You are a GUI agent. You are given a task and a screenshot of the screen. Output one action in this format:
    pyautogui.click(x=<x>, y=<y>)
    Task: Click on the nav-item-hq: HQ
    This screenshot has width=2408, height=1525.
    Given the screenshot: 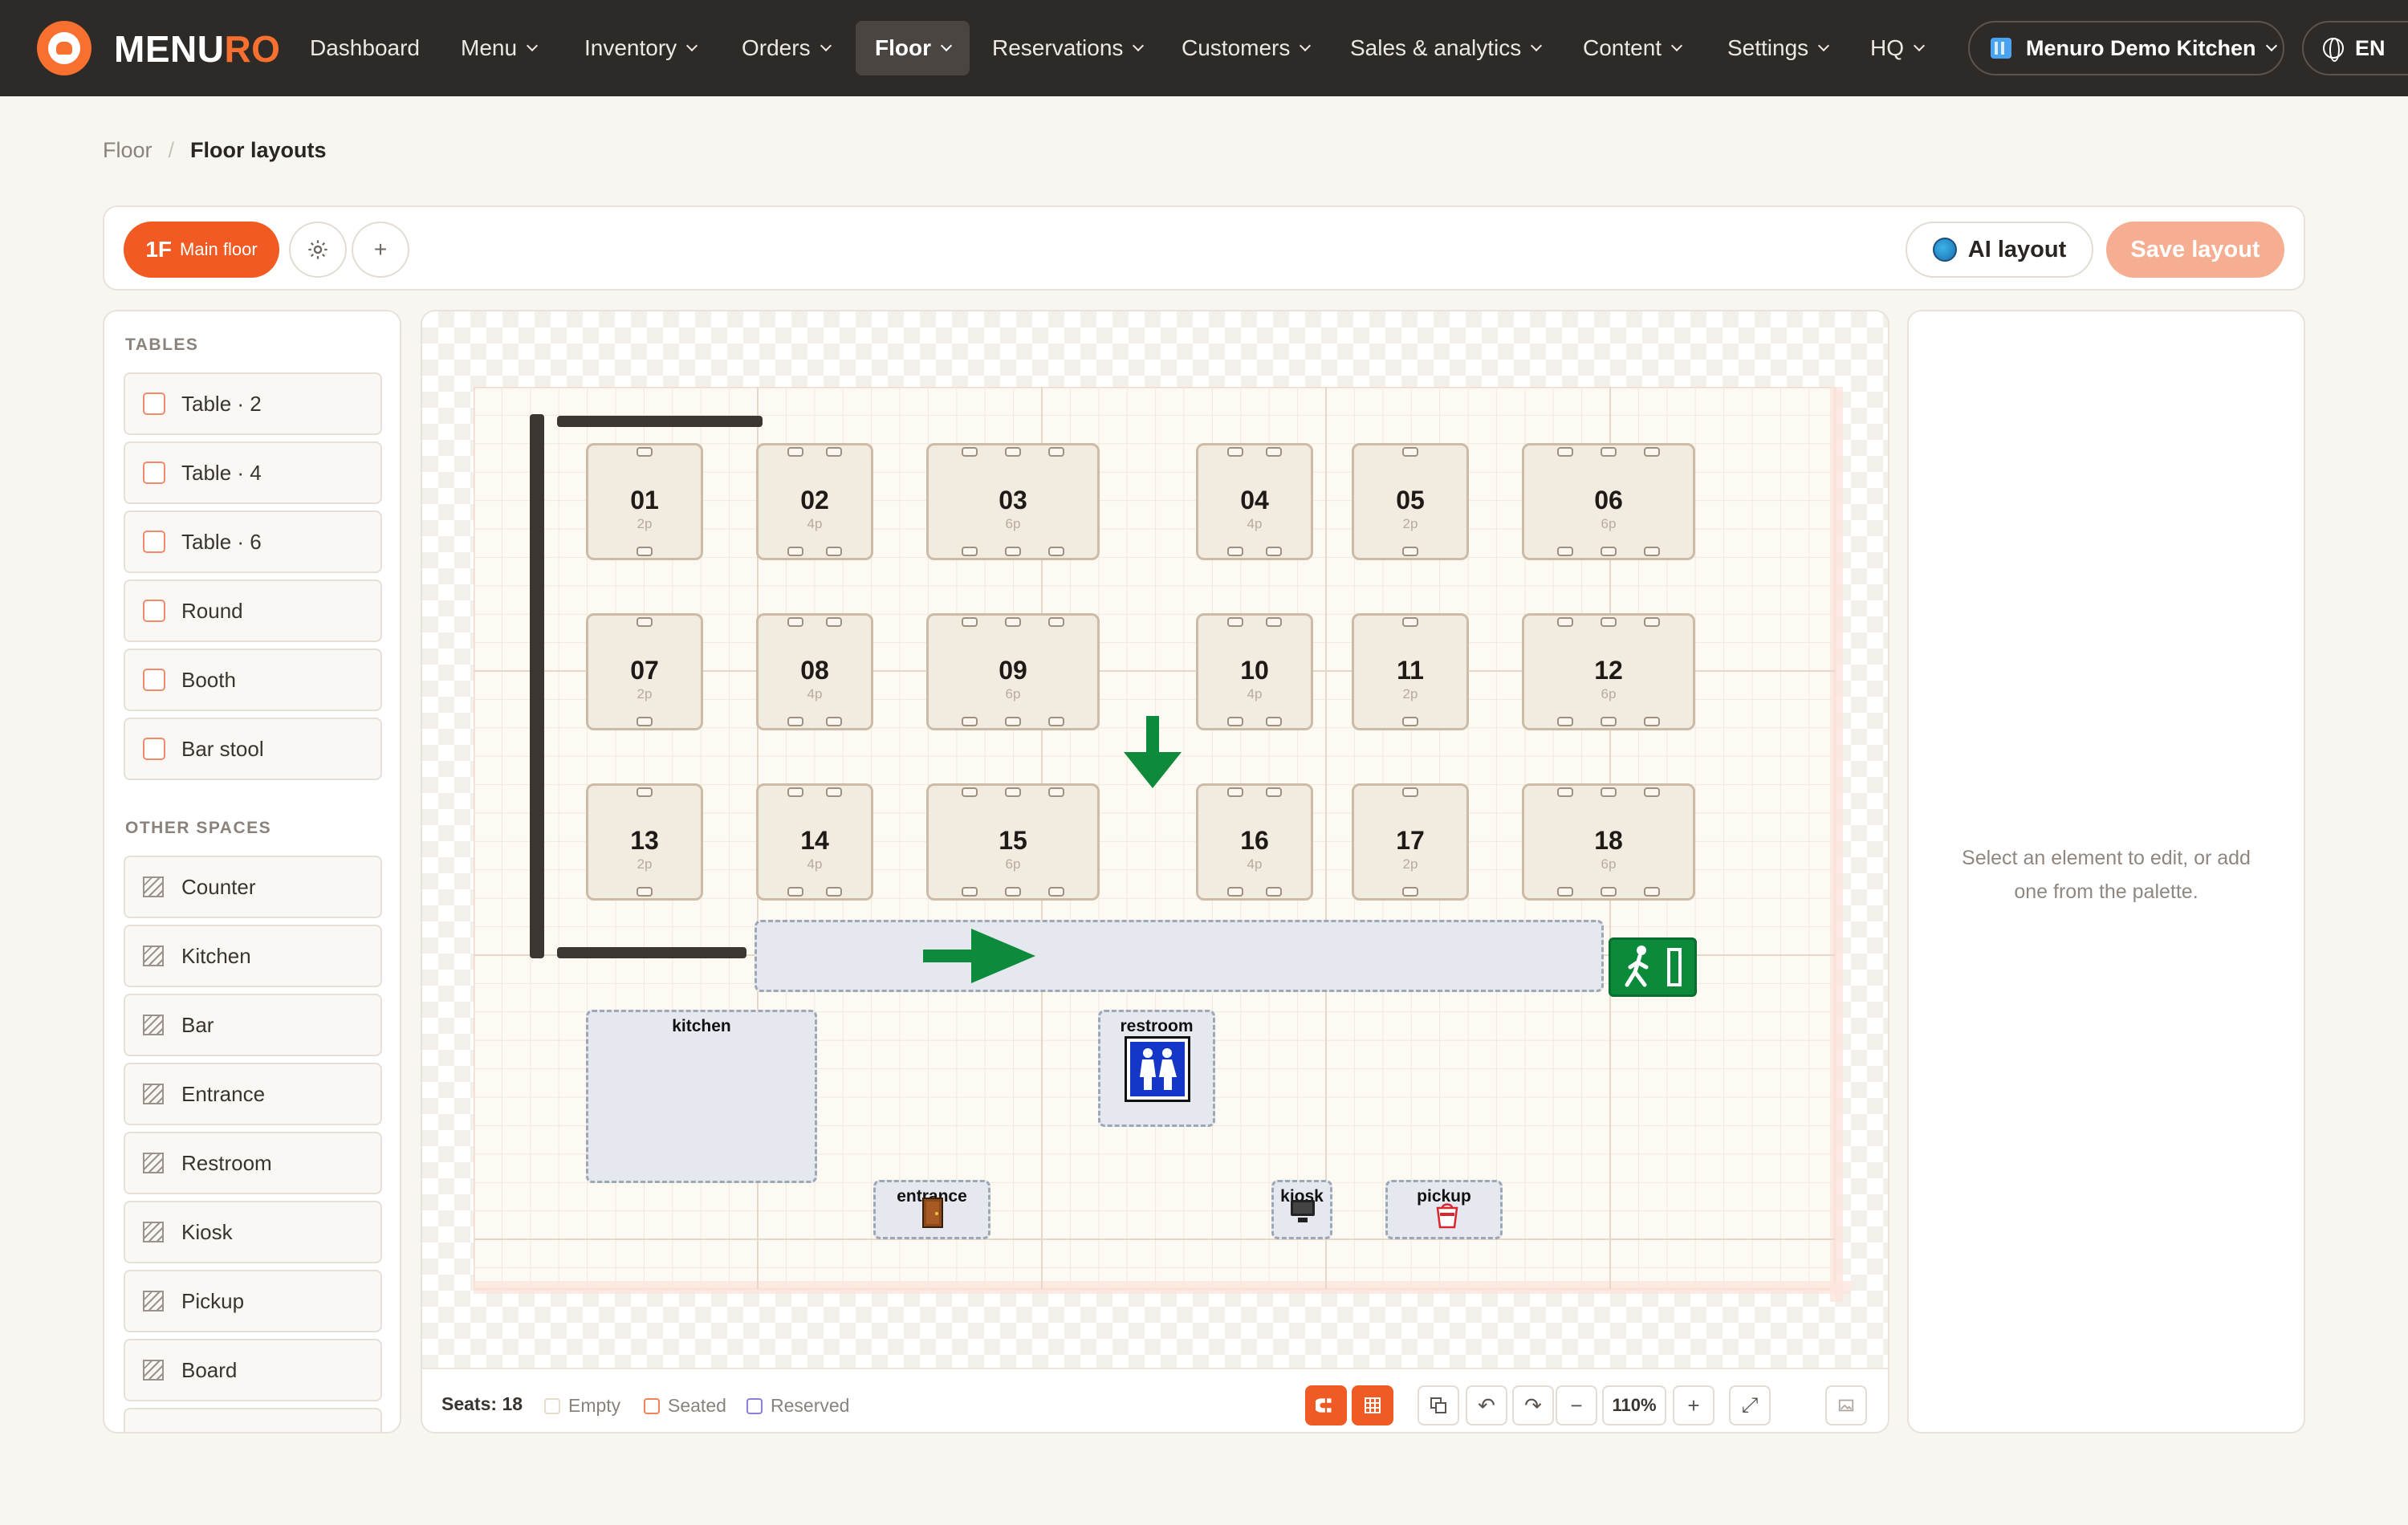 What is the action you would take?
    pyautogui.click(x=1896, y=48)
    